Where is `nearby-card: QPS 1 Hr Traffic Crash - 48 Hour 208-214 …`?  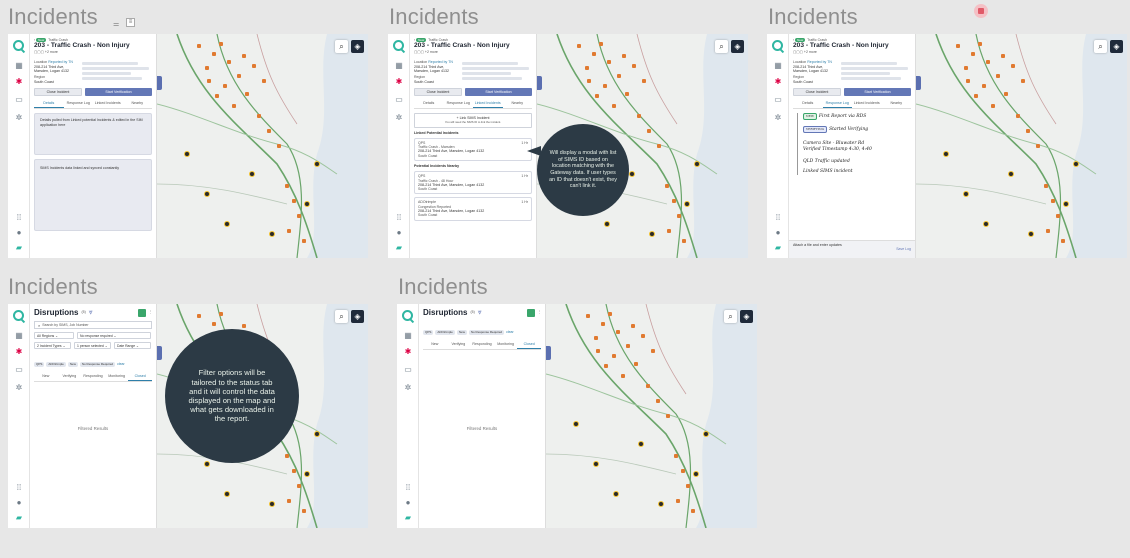 nearby-card: QPS 1 Hr Traffic Crash - 48 Hour 208-214 … is located at coordinates (473, 183).